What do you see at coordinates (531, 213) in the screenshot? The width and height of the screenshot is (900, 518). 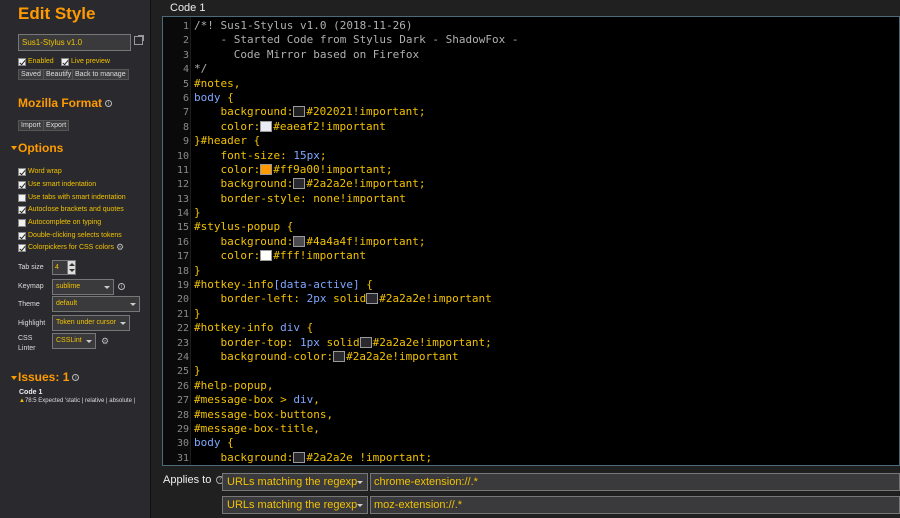 I see `code-line: 14}` at bounding box center [531, 213].